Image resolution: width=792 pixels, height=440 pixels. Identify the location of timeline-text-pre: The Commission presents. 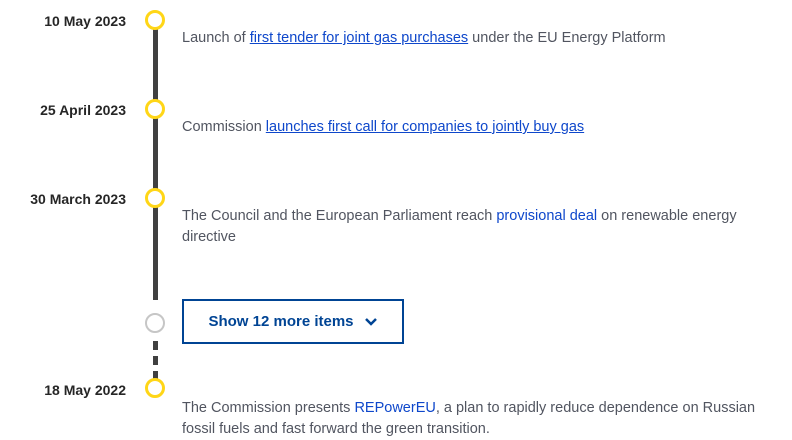
(268, 408).